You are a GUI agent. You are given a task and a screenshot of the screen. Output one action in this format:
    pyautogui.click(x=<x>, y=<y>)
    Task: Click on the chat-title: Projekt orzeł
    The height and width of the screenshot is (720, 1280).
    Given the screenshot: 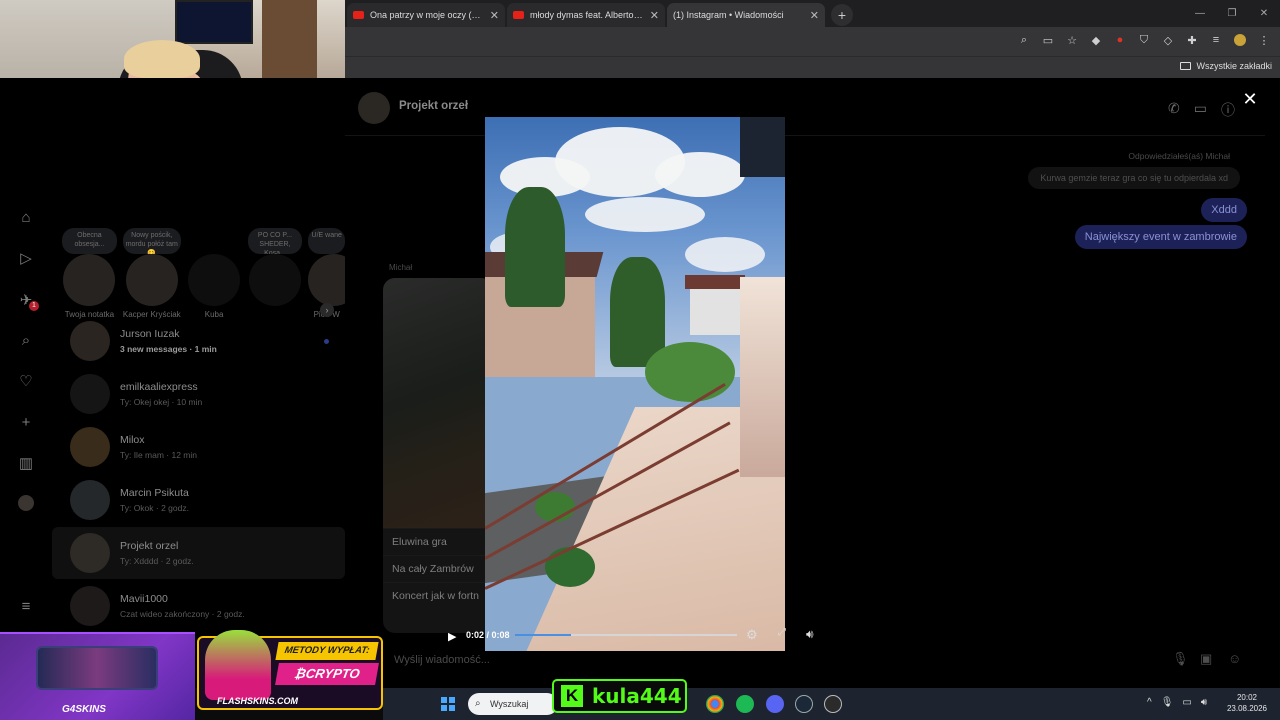 What is the action you would take?
    pyautogui.click(x=433, y=106)
    